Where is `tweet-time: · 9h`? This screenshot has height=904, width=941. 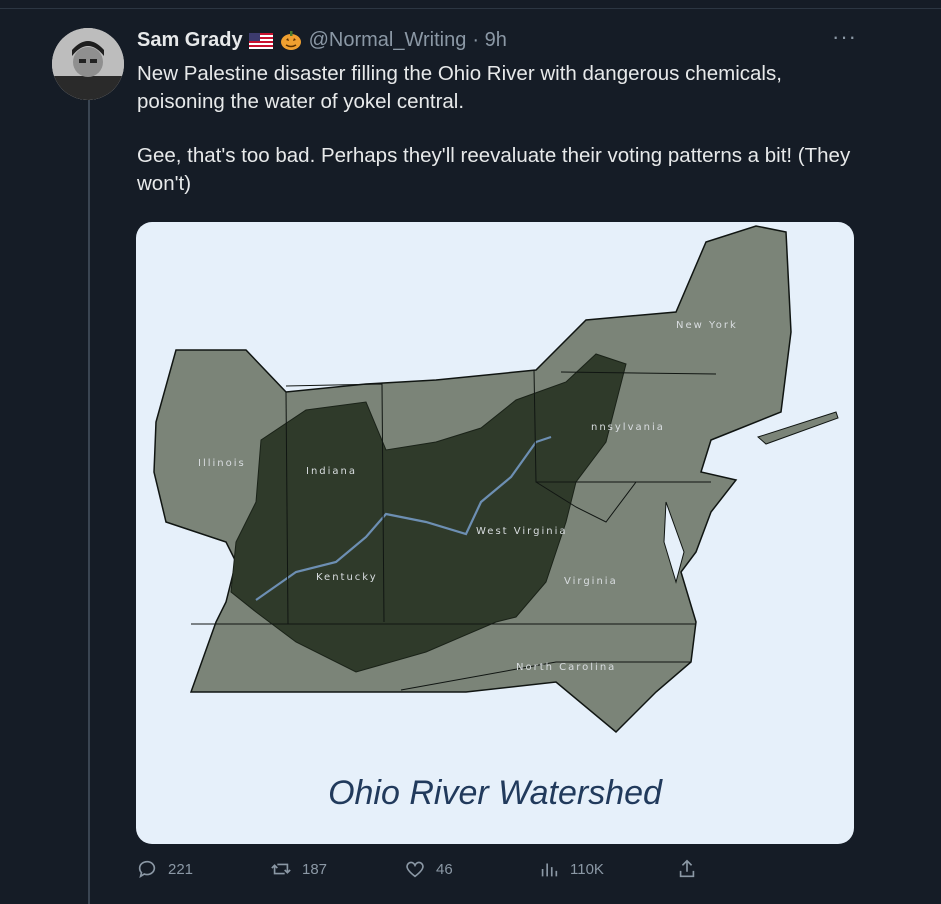
tweet-time: · 9h is located at coordinates (489, 40).